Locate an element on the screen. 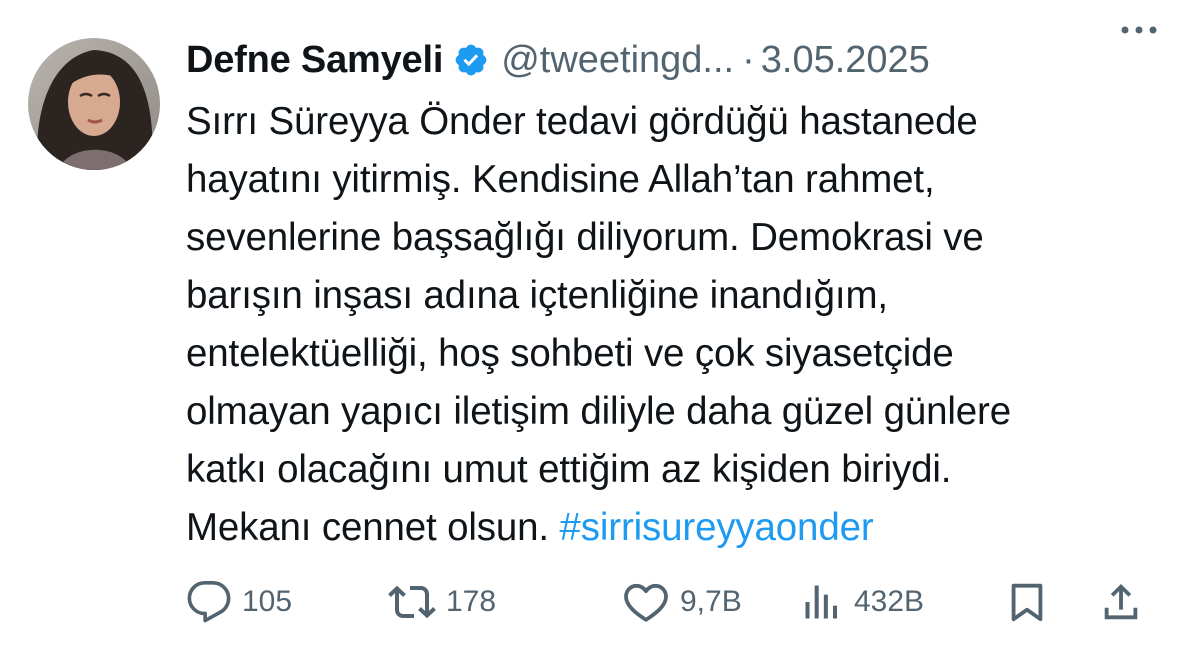  like-button: 9,7B is located at coordinates (682, 602).